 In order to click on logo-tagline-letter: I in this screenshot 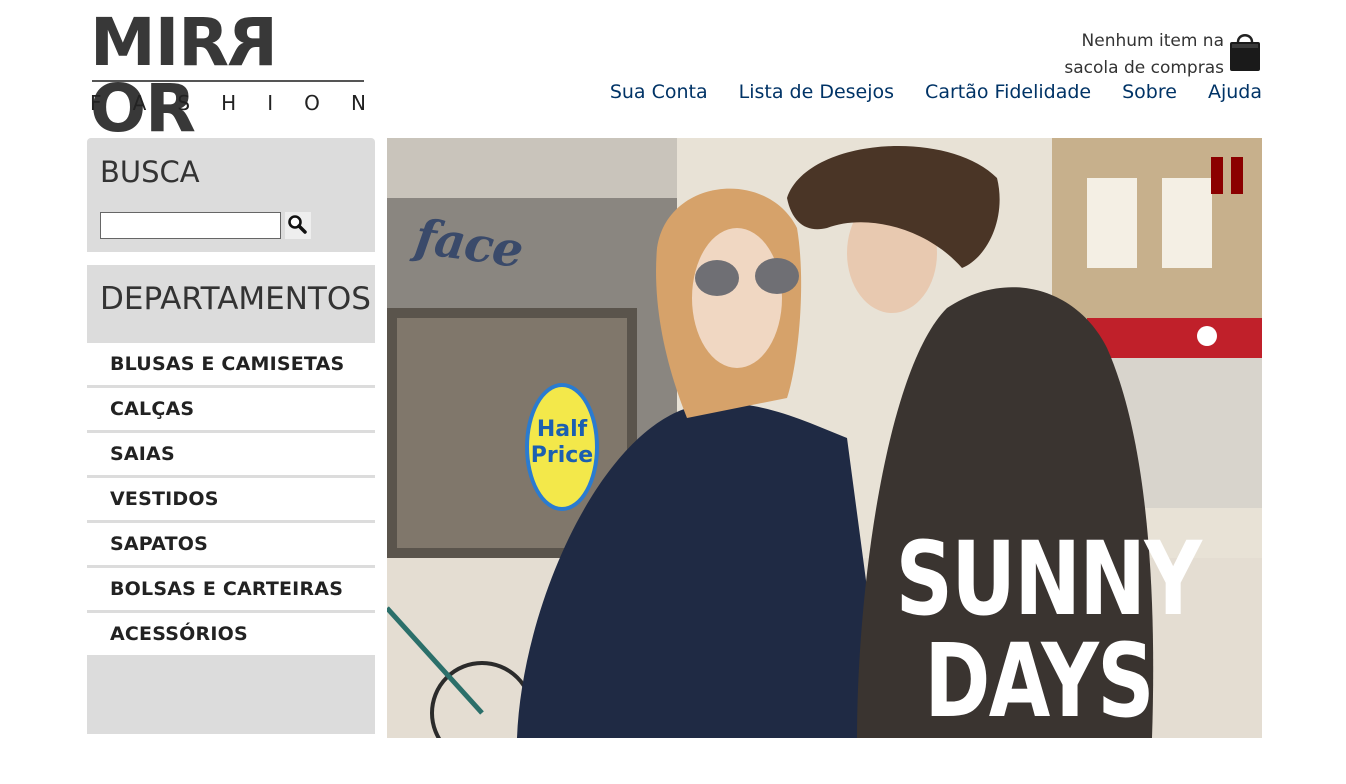, I will do `click(270, 103)`.